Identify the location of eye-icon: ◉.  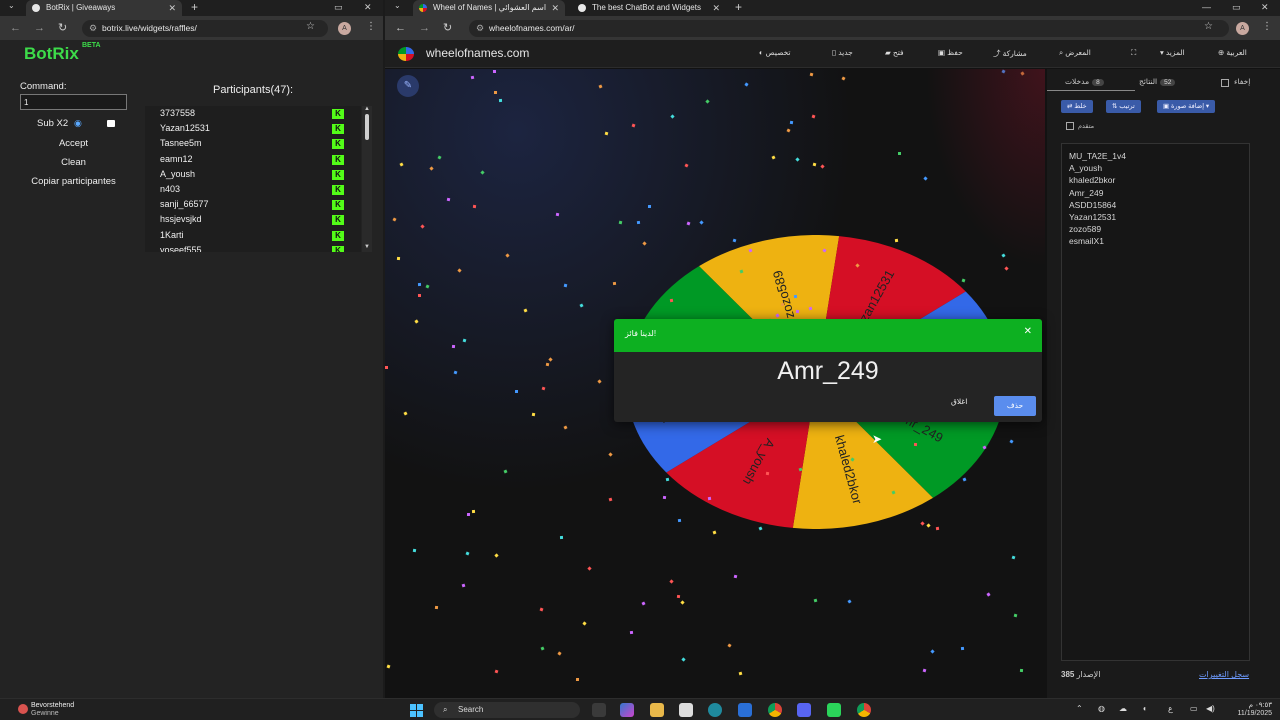
(78, 123).